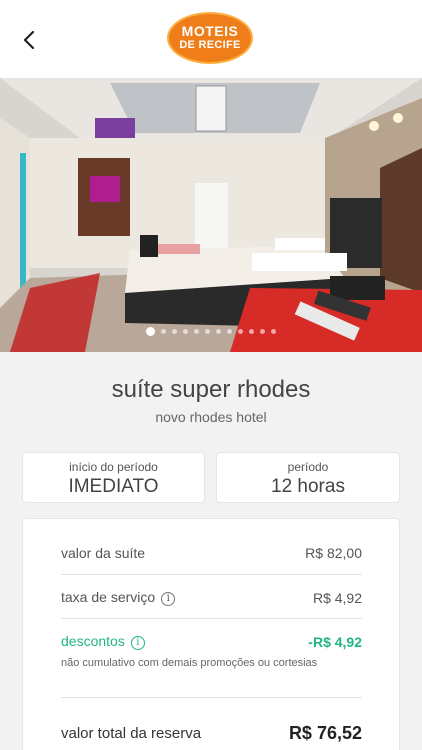 The image size is (422, 750). What do you see at coordinates (308, 467) in the screenshot?
I see `period-label: período` at bounding box center [308, 467].